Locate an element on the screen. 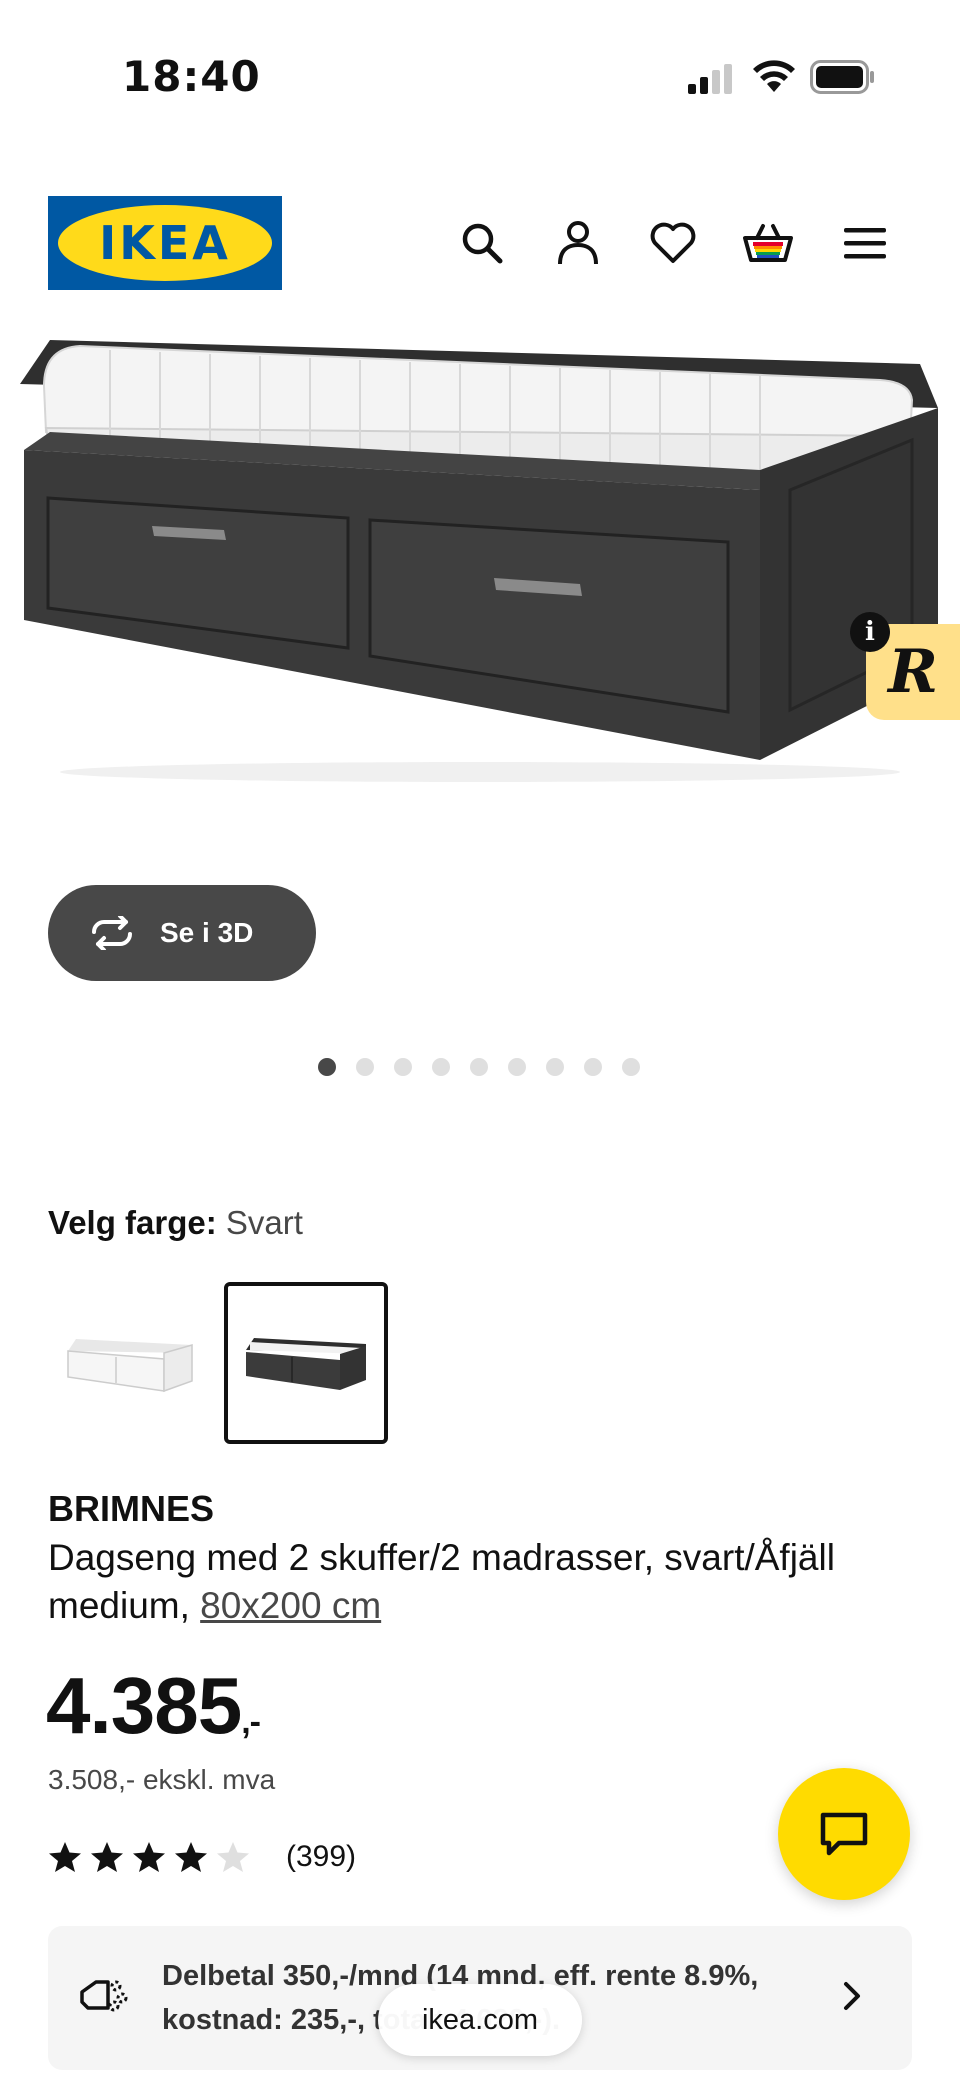 The height and width of the screenshot is (2087, 960). price-ex-vat: 3.508,- ekskl. mva is located at coordinates (162, 1779).